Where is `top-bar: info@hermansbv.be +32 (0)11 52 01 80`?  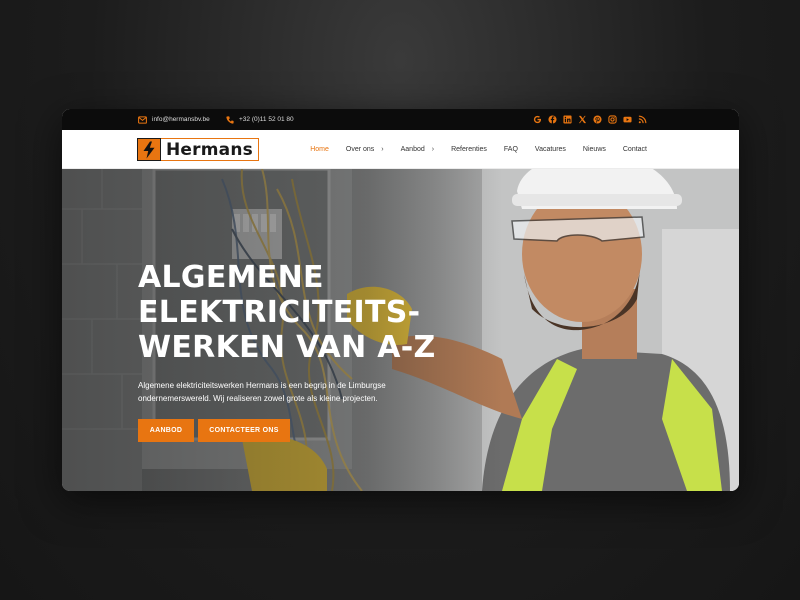 top-bar: info@hermansbv.be +32 (0)11 52 01 80 is located at coordinates (400, 119).